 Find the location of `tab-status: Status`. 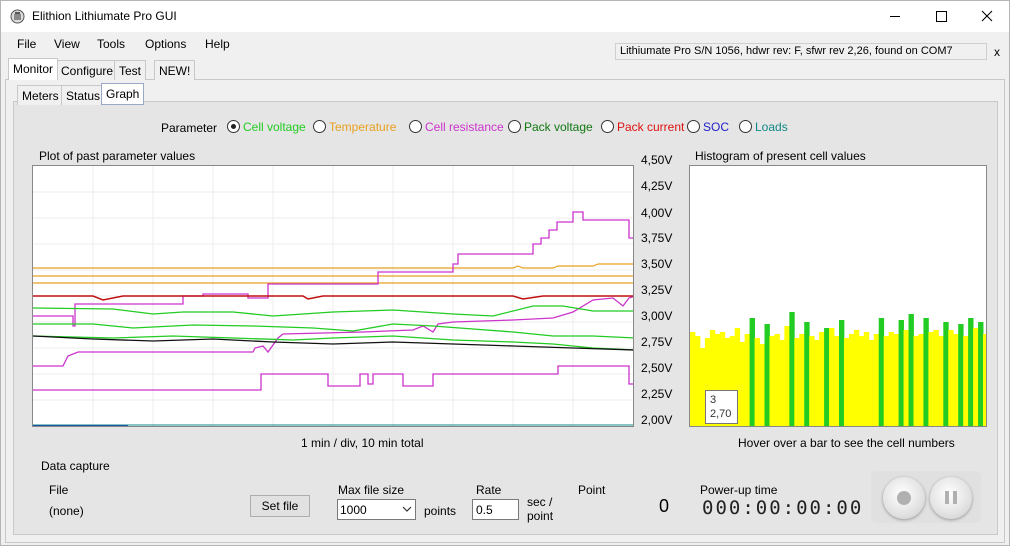

tab-status: Status is located at coordinates (83, 95).